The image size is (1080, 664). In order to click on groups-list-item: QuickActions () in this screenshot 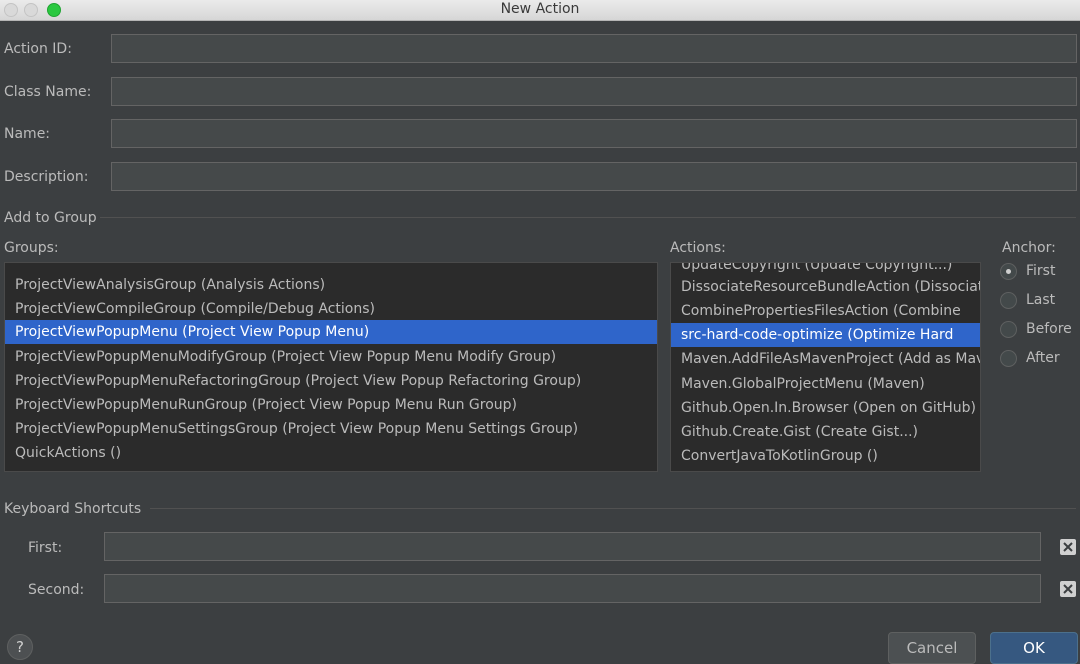, I will do `click(331, 453)`.